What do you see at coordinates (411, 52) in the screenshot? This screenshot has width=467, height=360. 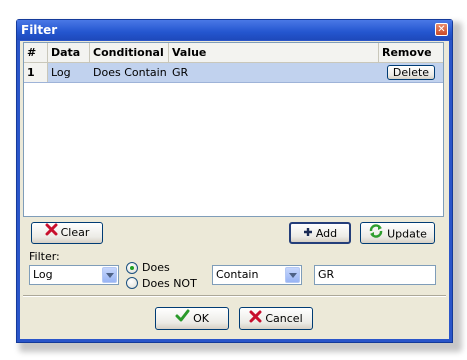 I see `column-header-remove: Remove` at bounding box center [411, 52].